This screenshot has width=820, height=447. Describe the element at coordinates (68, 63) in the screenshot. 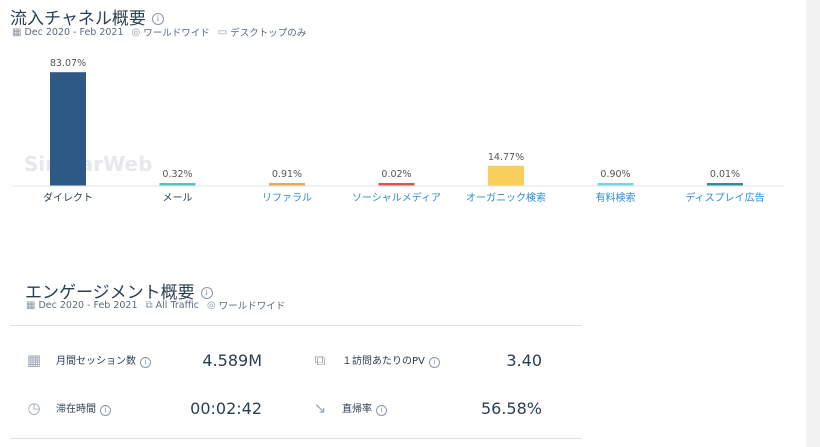

I see `value-label: 83.07%` at that location.